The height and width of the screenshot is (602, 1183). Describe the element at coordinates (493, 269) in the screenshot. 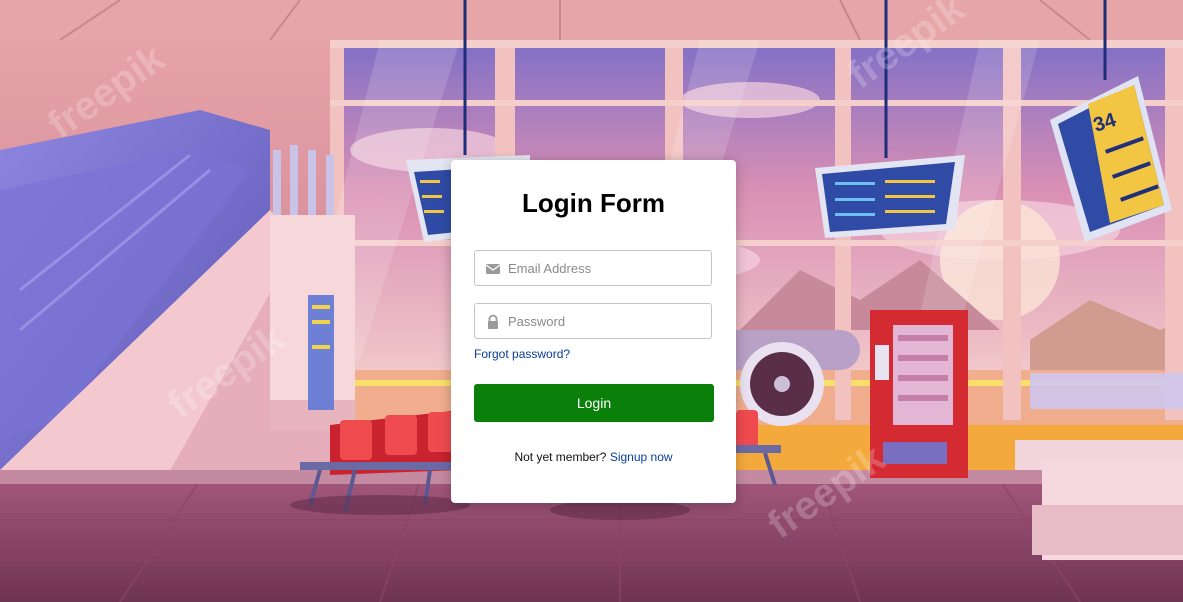

I see `envelope-icon` at that location.